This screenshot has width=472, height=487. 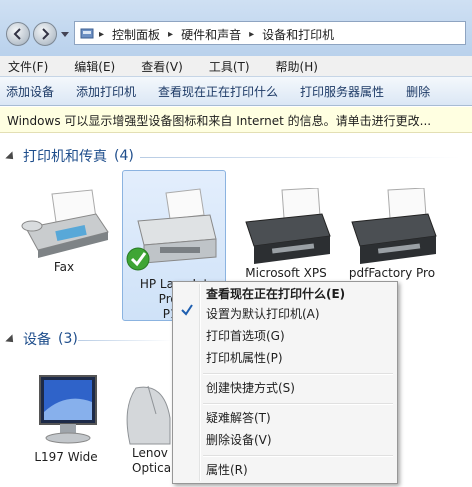 I want to click on menu-help: 帮助(H), so click(x=297, y=66).